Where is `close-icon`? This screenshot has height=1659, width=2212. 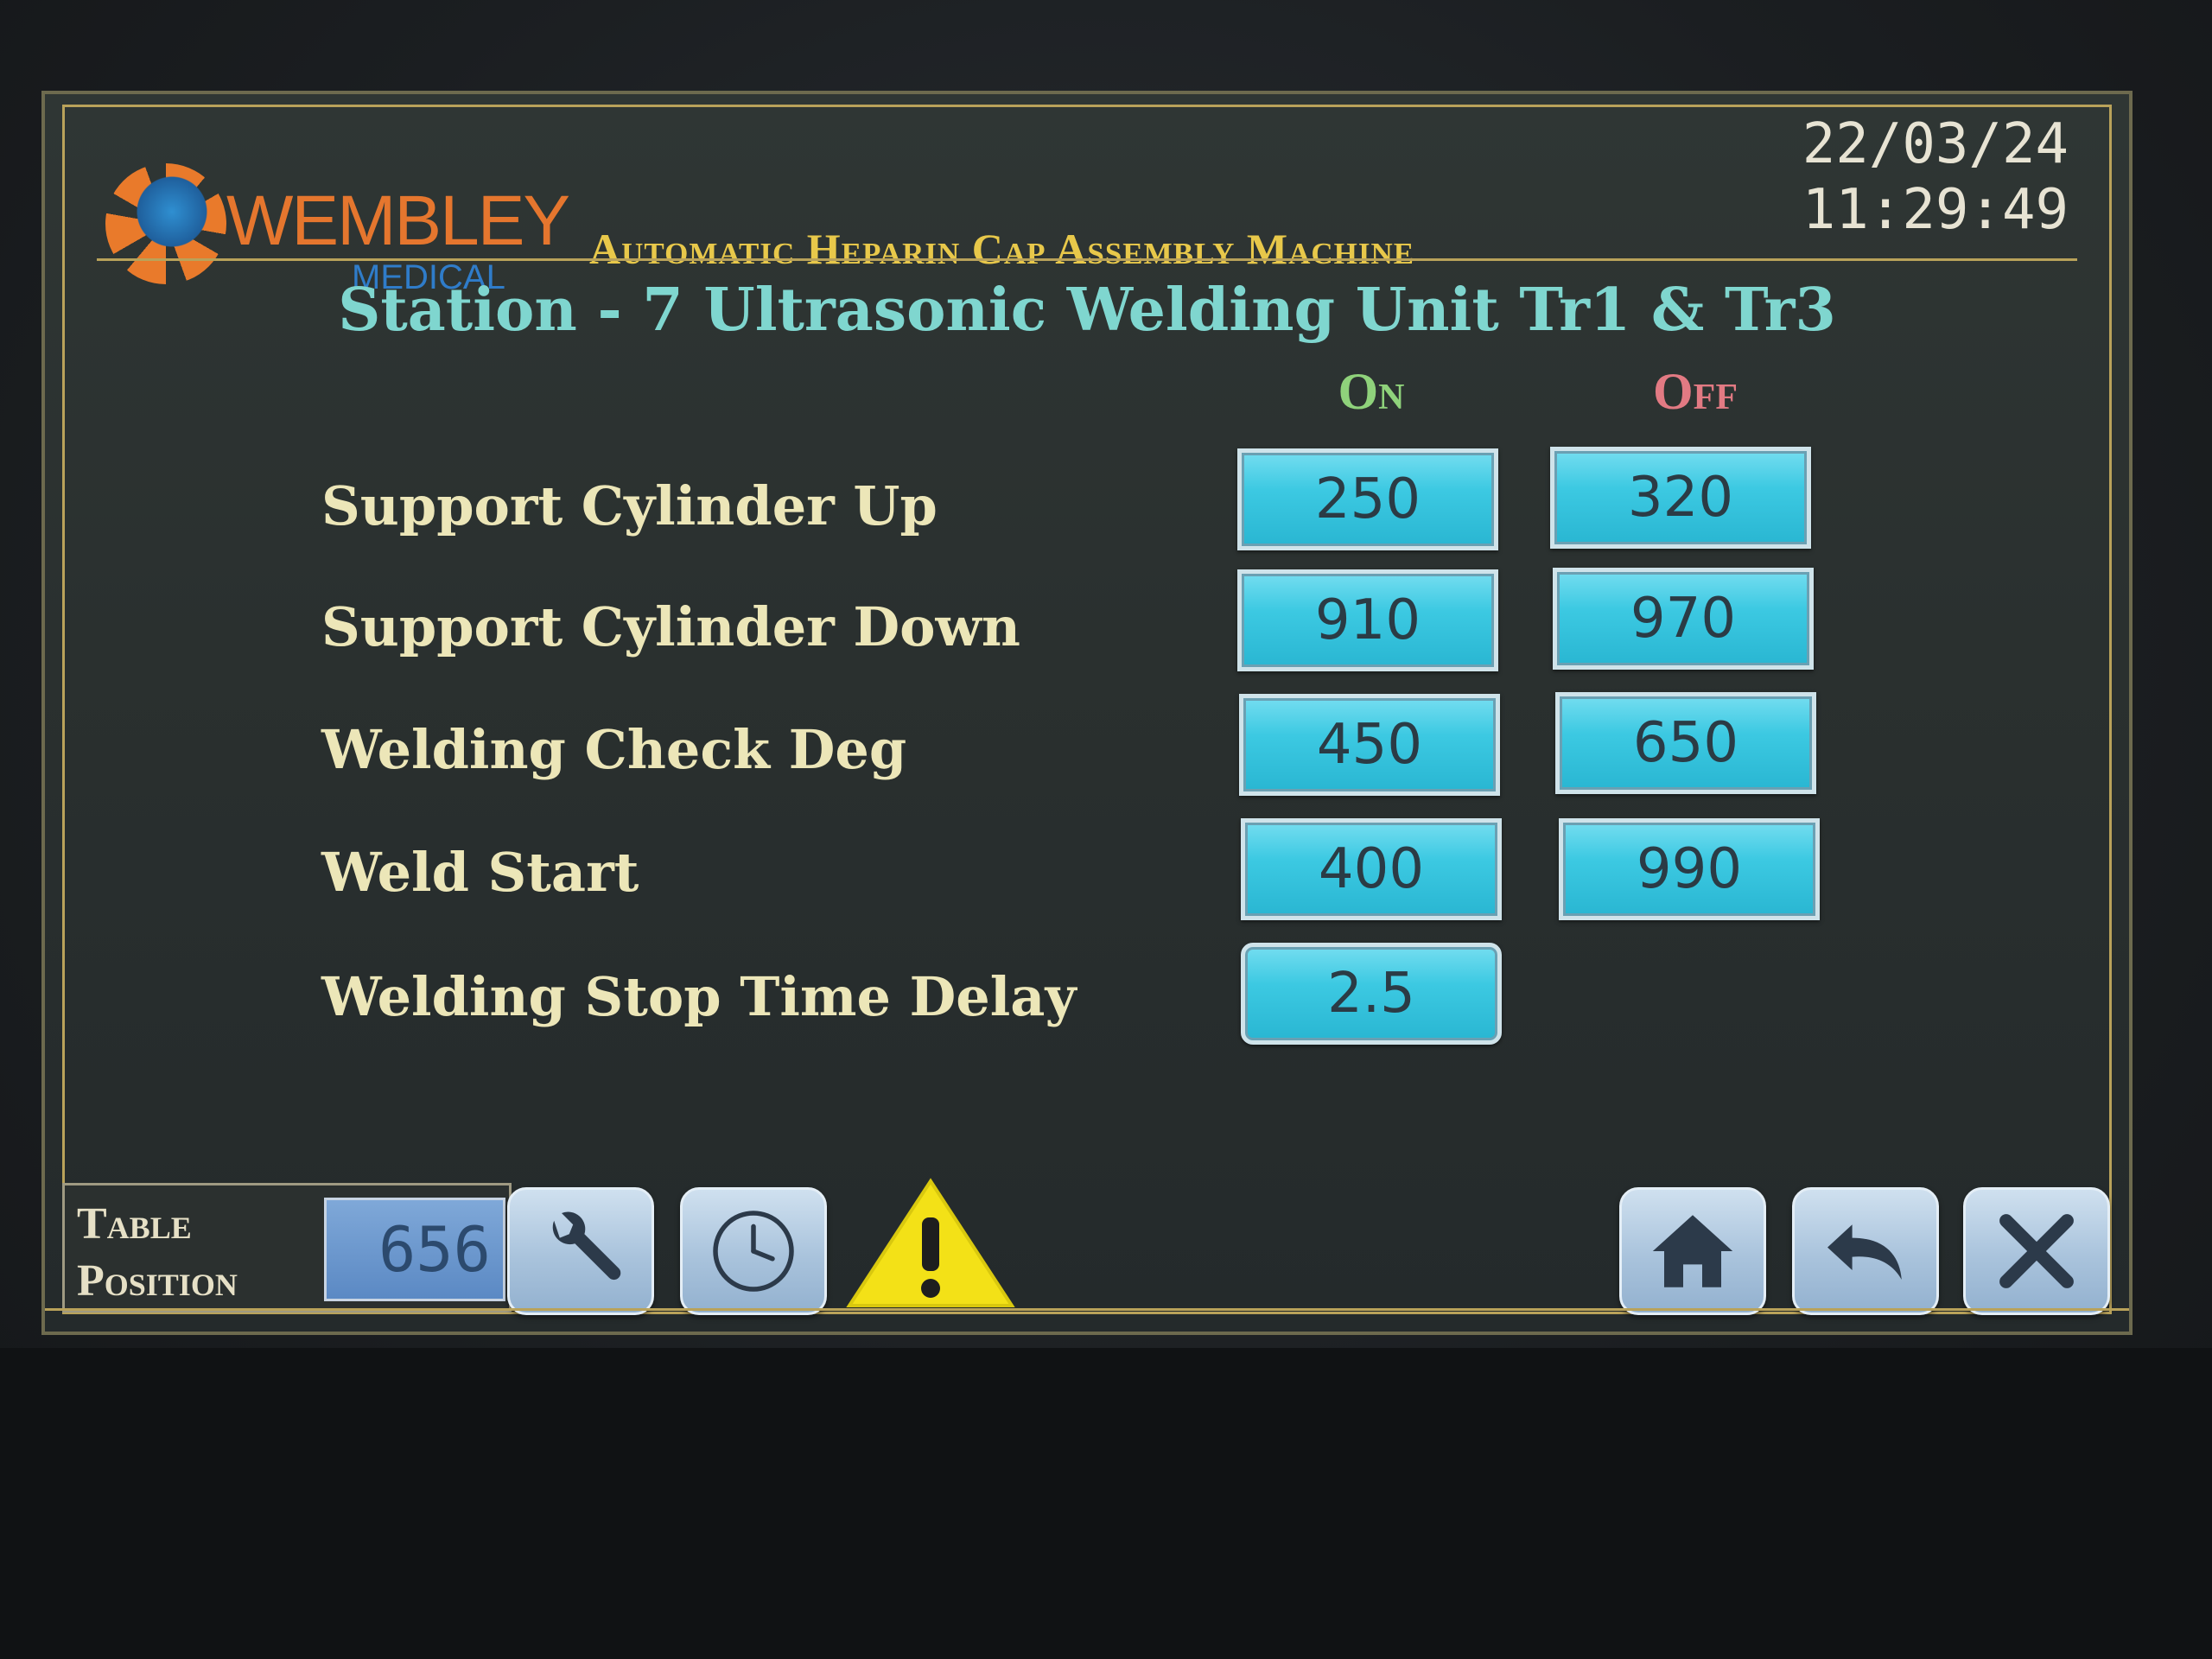 close-icon is located at coordinates (2036, 1251).